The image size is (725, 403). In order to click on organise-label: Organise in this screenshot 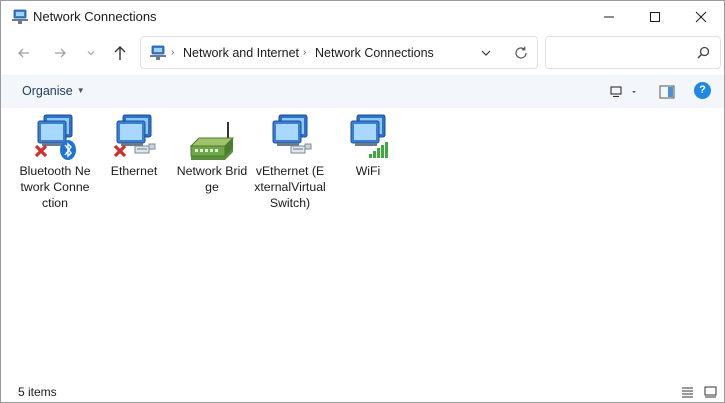, I will do `click(47, 91)`.